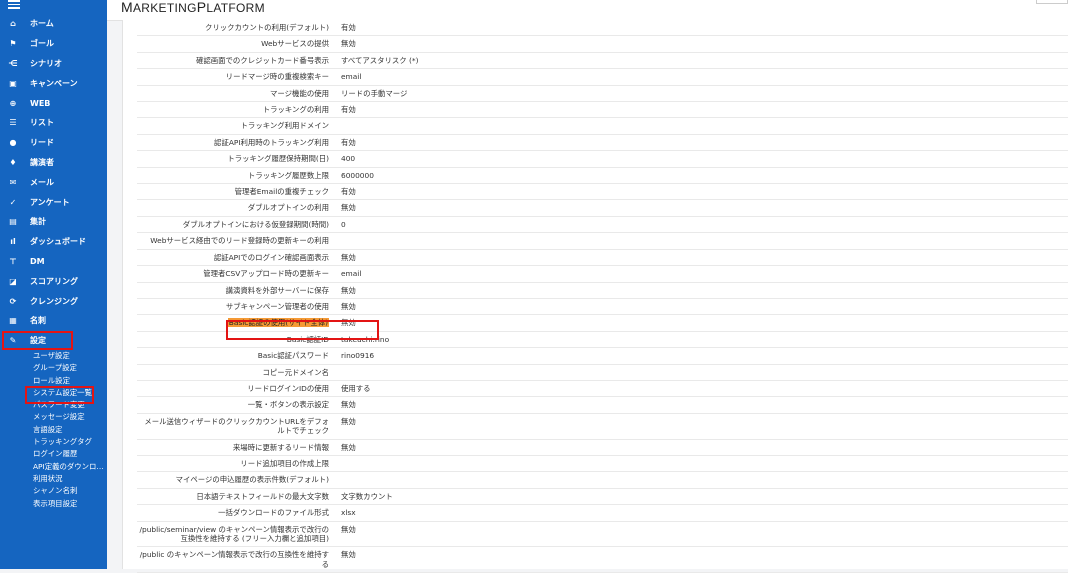  Describe the element at coordinates (302, 330) in the screenshot. I see `highlight-box-basic-auth` at that location.